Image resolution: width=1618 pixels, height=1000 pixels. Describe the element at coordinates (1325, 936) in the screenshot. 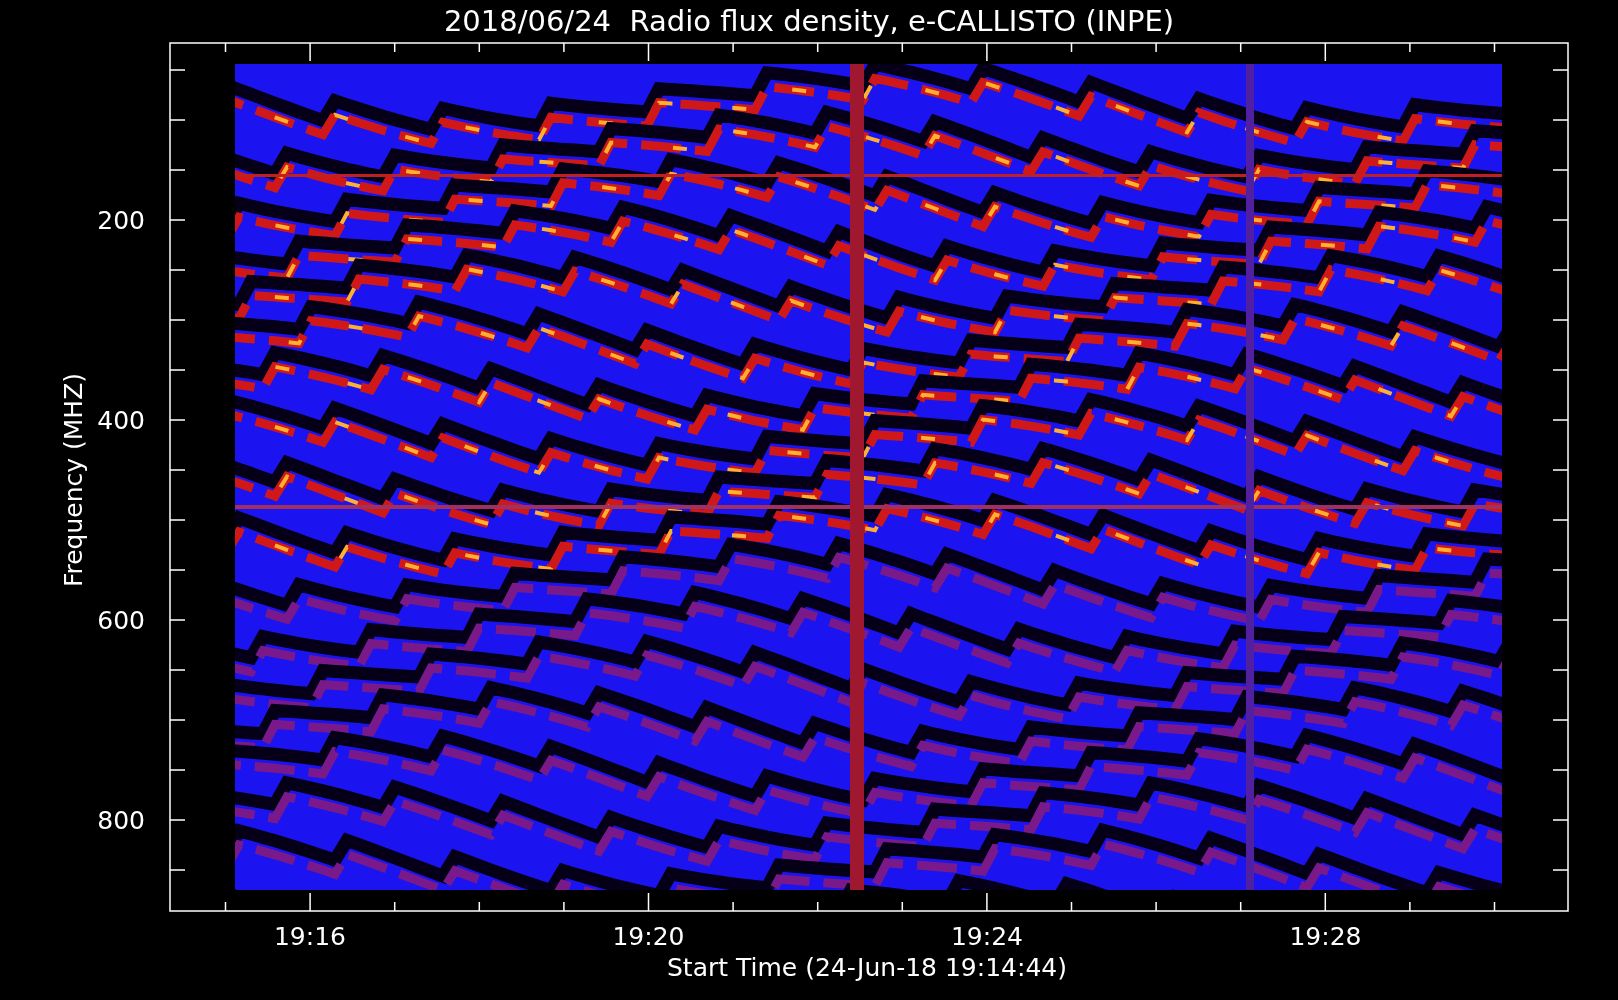

I see `x-tick-label: 19:28` at that location.